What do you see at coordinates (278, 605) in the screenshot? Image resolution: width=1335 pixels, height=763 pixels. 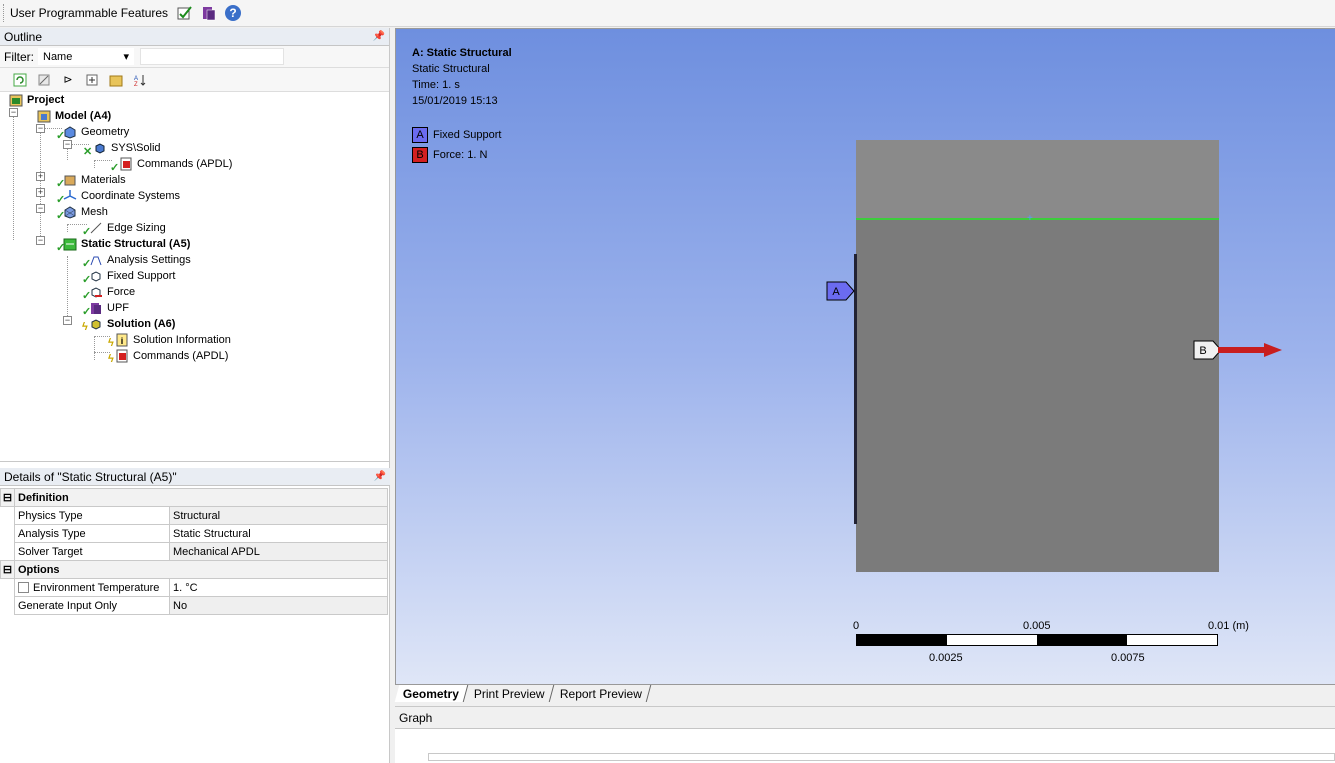 I see `row-value: No` at bounding box center [278, 605].